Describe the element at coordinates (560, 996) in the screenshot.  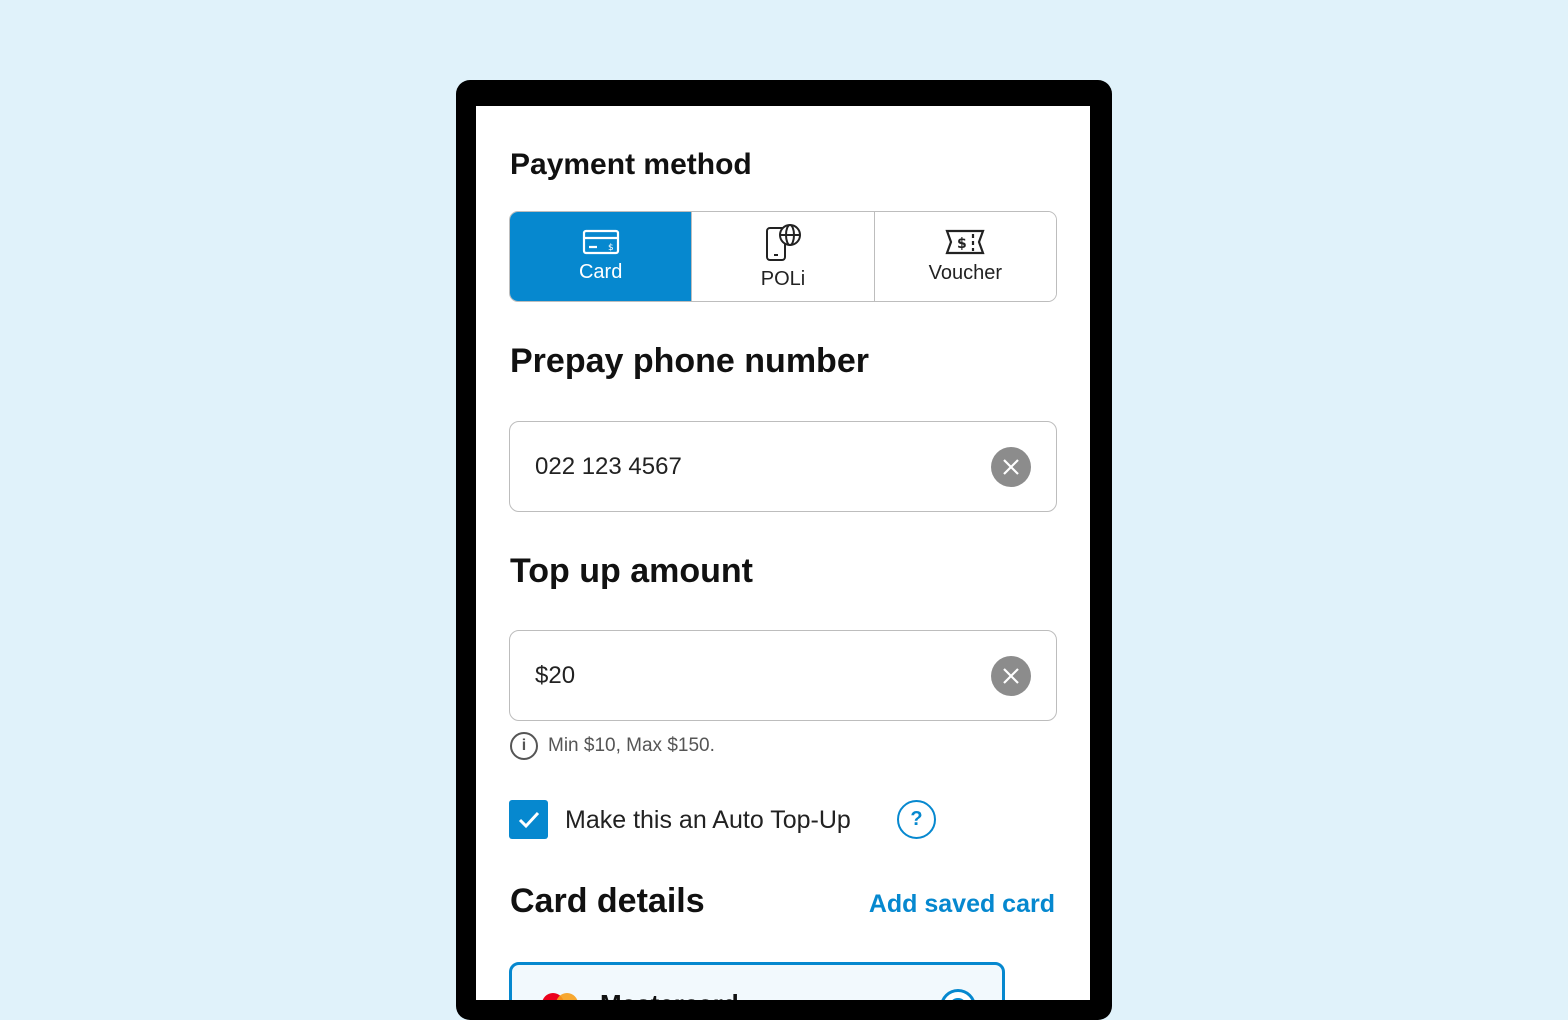
I see `mastercard-logo-icon` at that location.